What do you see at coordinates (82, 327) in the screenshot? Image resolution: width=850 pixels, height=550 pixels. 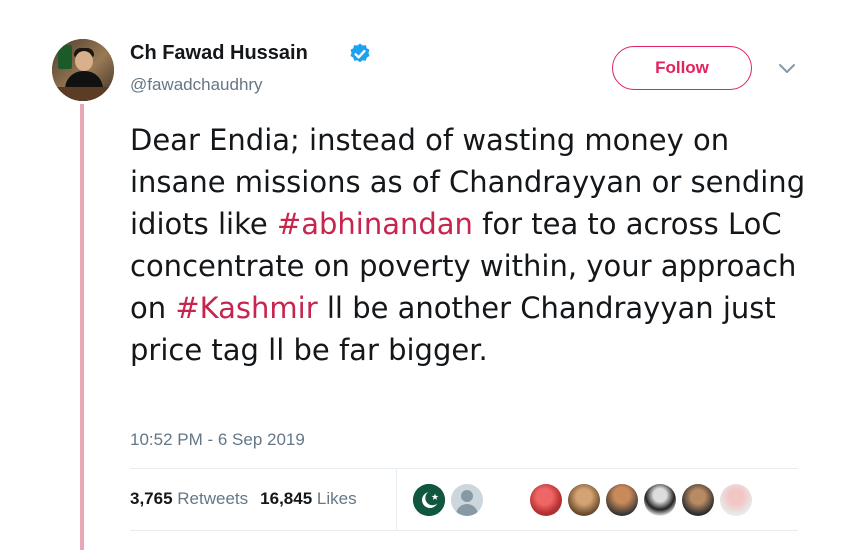 I see `thread-line` at bounding box center [82, 327].